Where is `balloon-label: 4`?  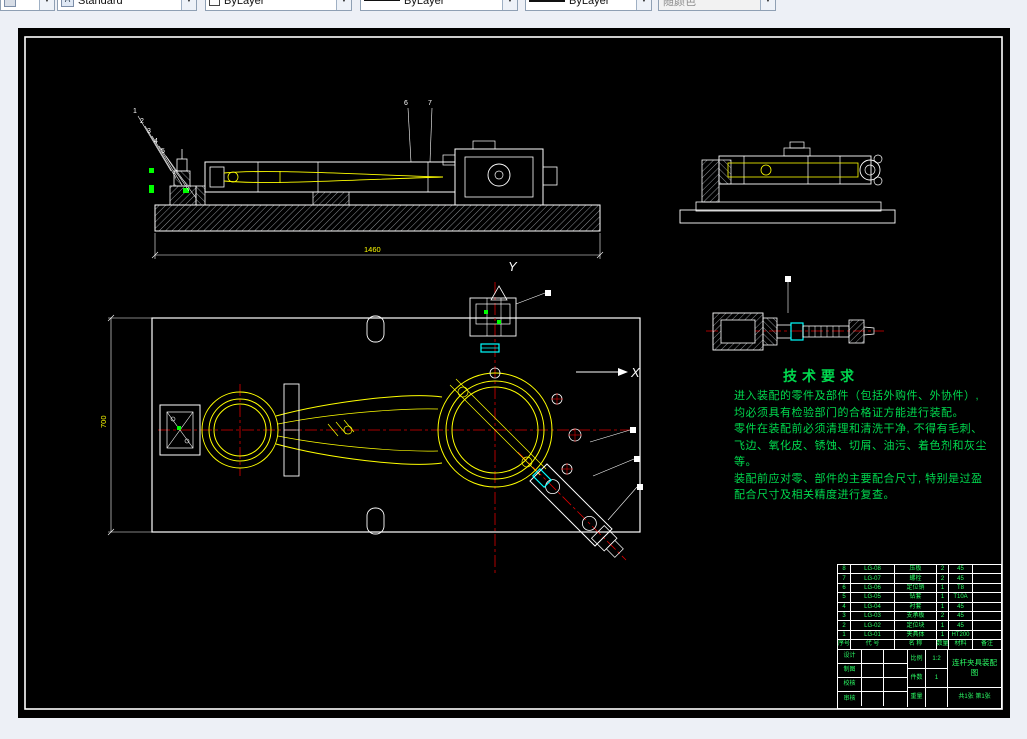
balloon-label: 4 is located at coordinates (156, 141).